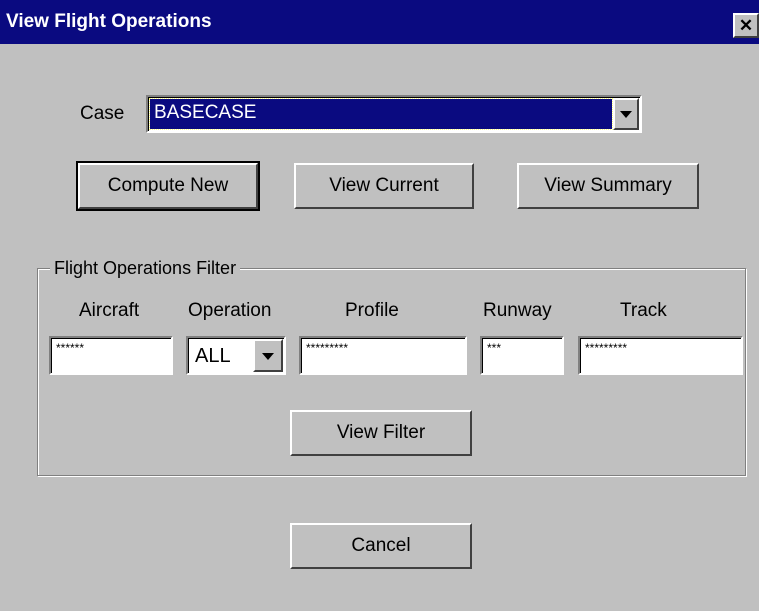  What do you see at coordinates (608, 186) in the screenshot?
I see `view-summary-button: View Summary` at bounding box center [608, 186].